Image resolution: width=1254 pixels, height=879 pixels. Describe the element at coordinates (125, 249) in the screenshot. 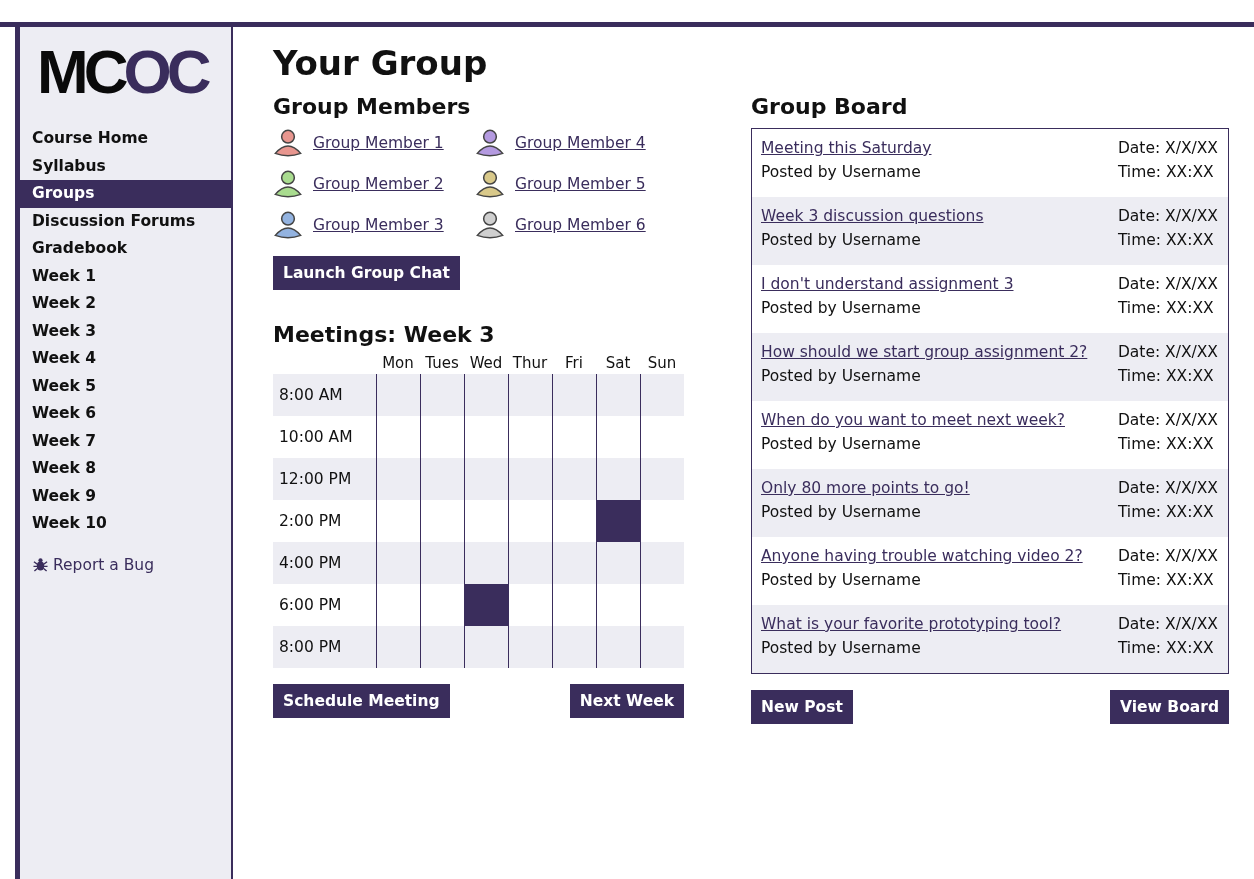

I see `nav-item: Gradebook` at that location.